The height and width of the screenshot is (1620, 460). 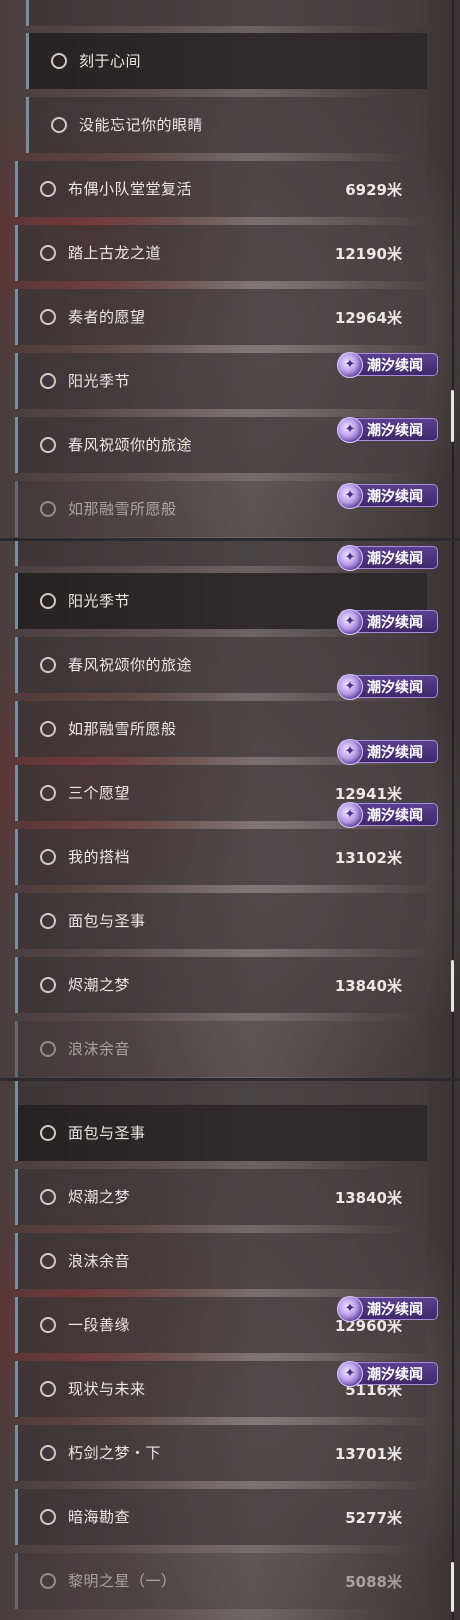 What do you see at coordinates (226, 125) in the screenshot?
I see `quest-row: 没能忘记你的眼睛` at bounding box center [226, 125].